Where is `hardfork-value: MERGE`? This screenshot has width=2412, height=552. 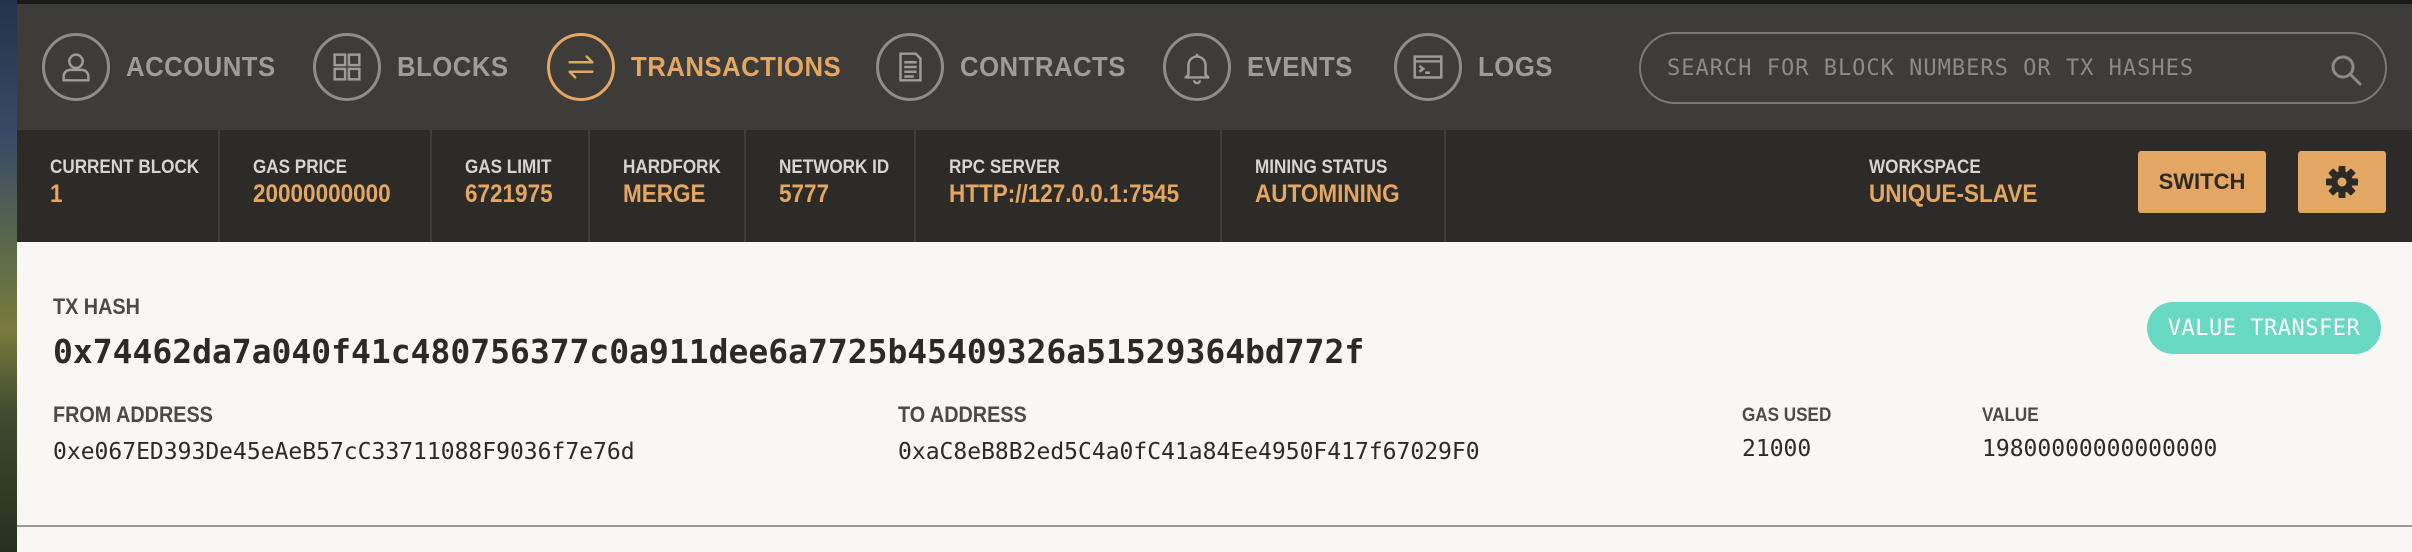 hardfork-value: MERGE is located at coordinates (664, 194).